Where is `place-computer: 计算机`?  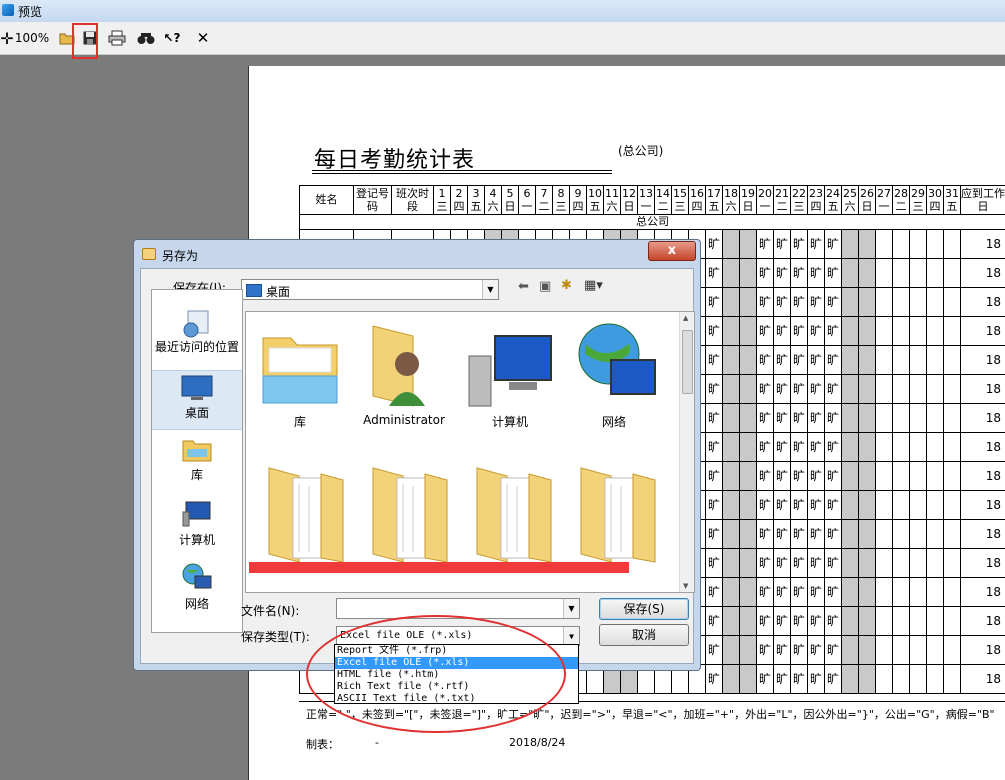
place-computer: 计算机 is located at coordinates (197, 526).